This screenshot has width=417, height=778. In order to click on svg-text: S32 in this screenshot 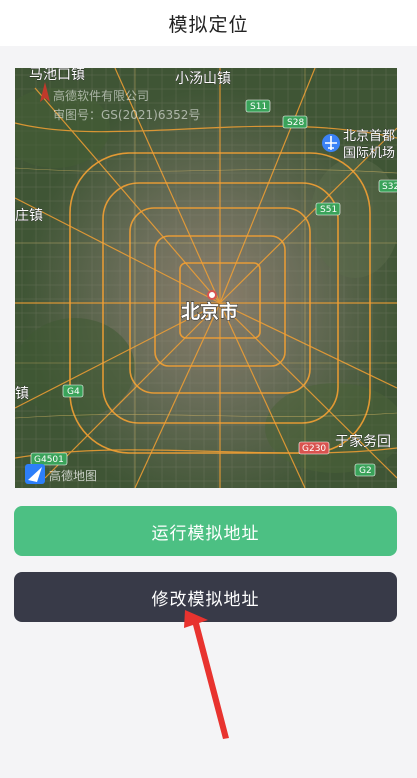, I will do `click(389, 187)`.